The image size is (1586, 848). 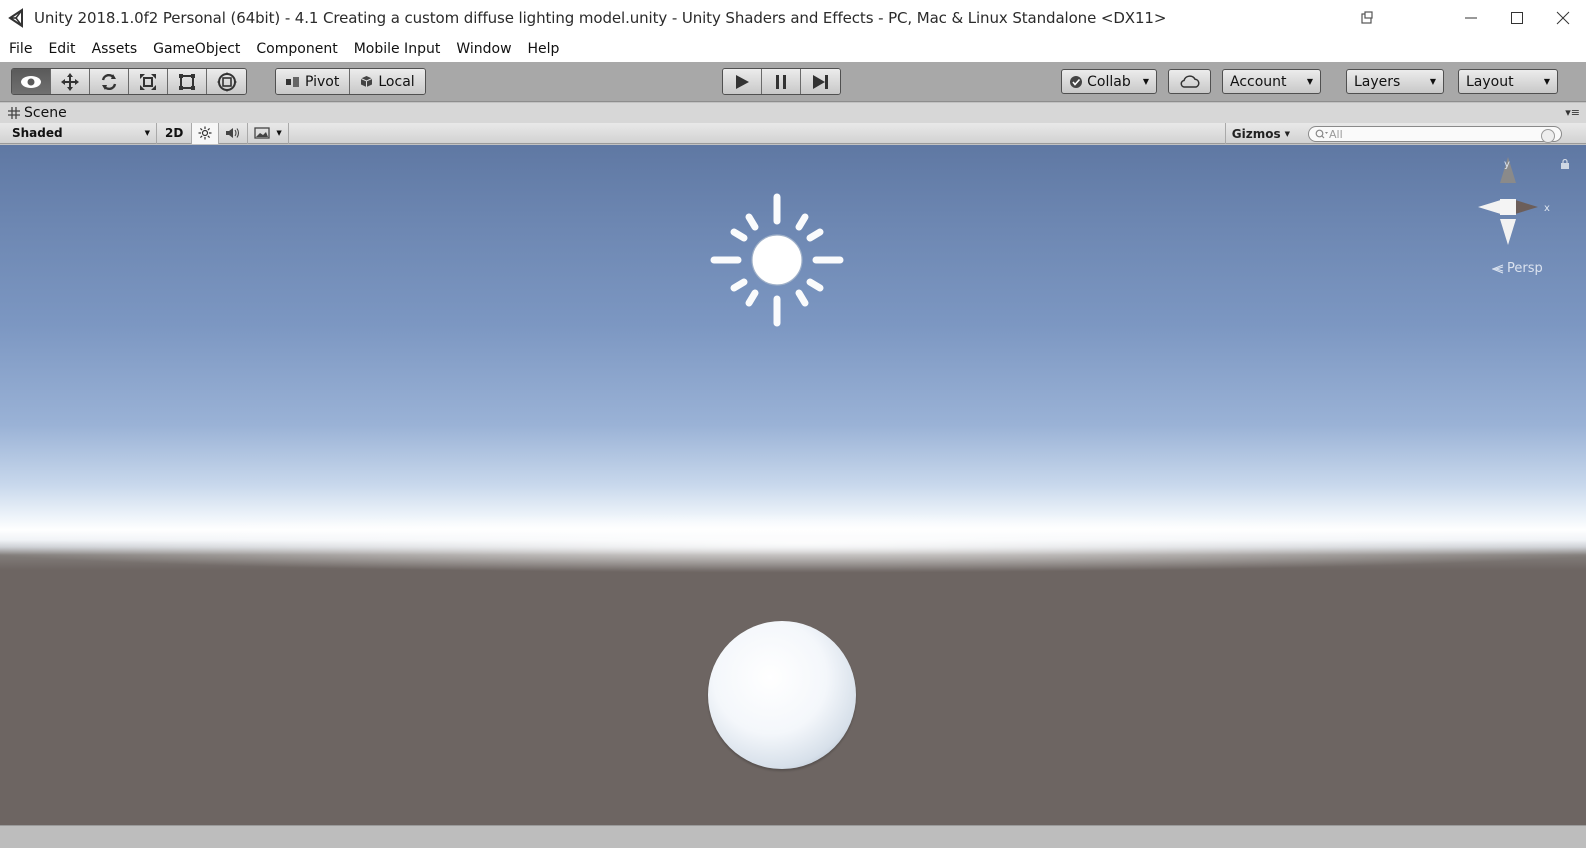 I want to click on layout-dropdown: Layout ▼, so click(x=1508, y=81).